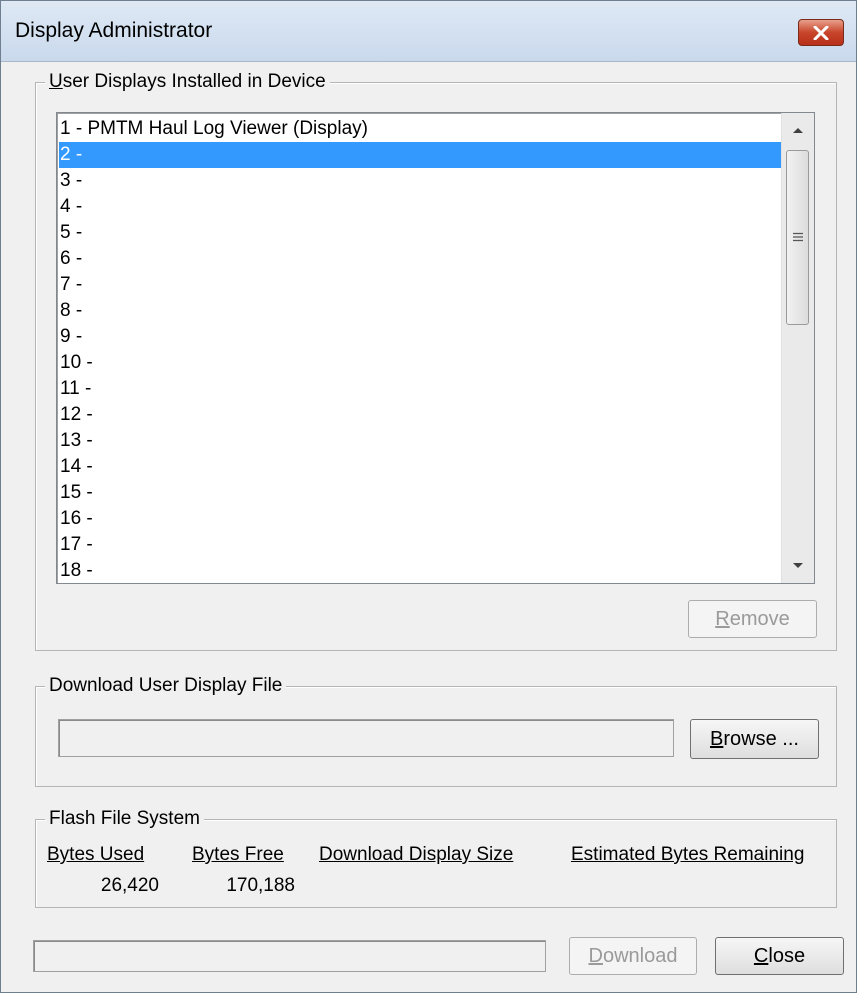  I want to click on download-button: Download, so click(633, 956).